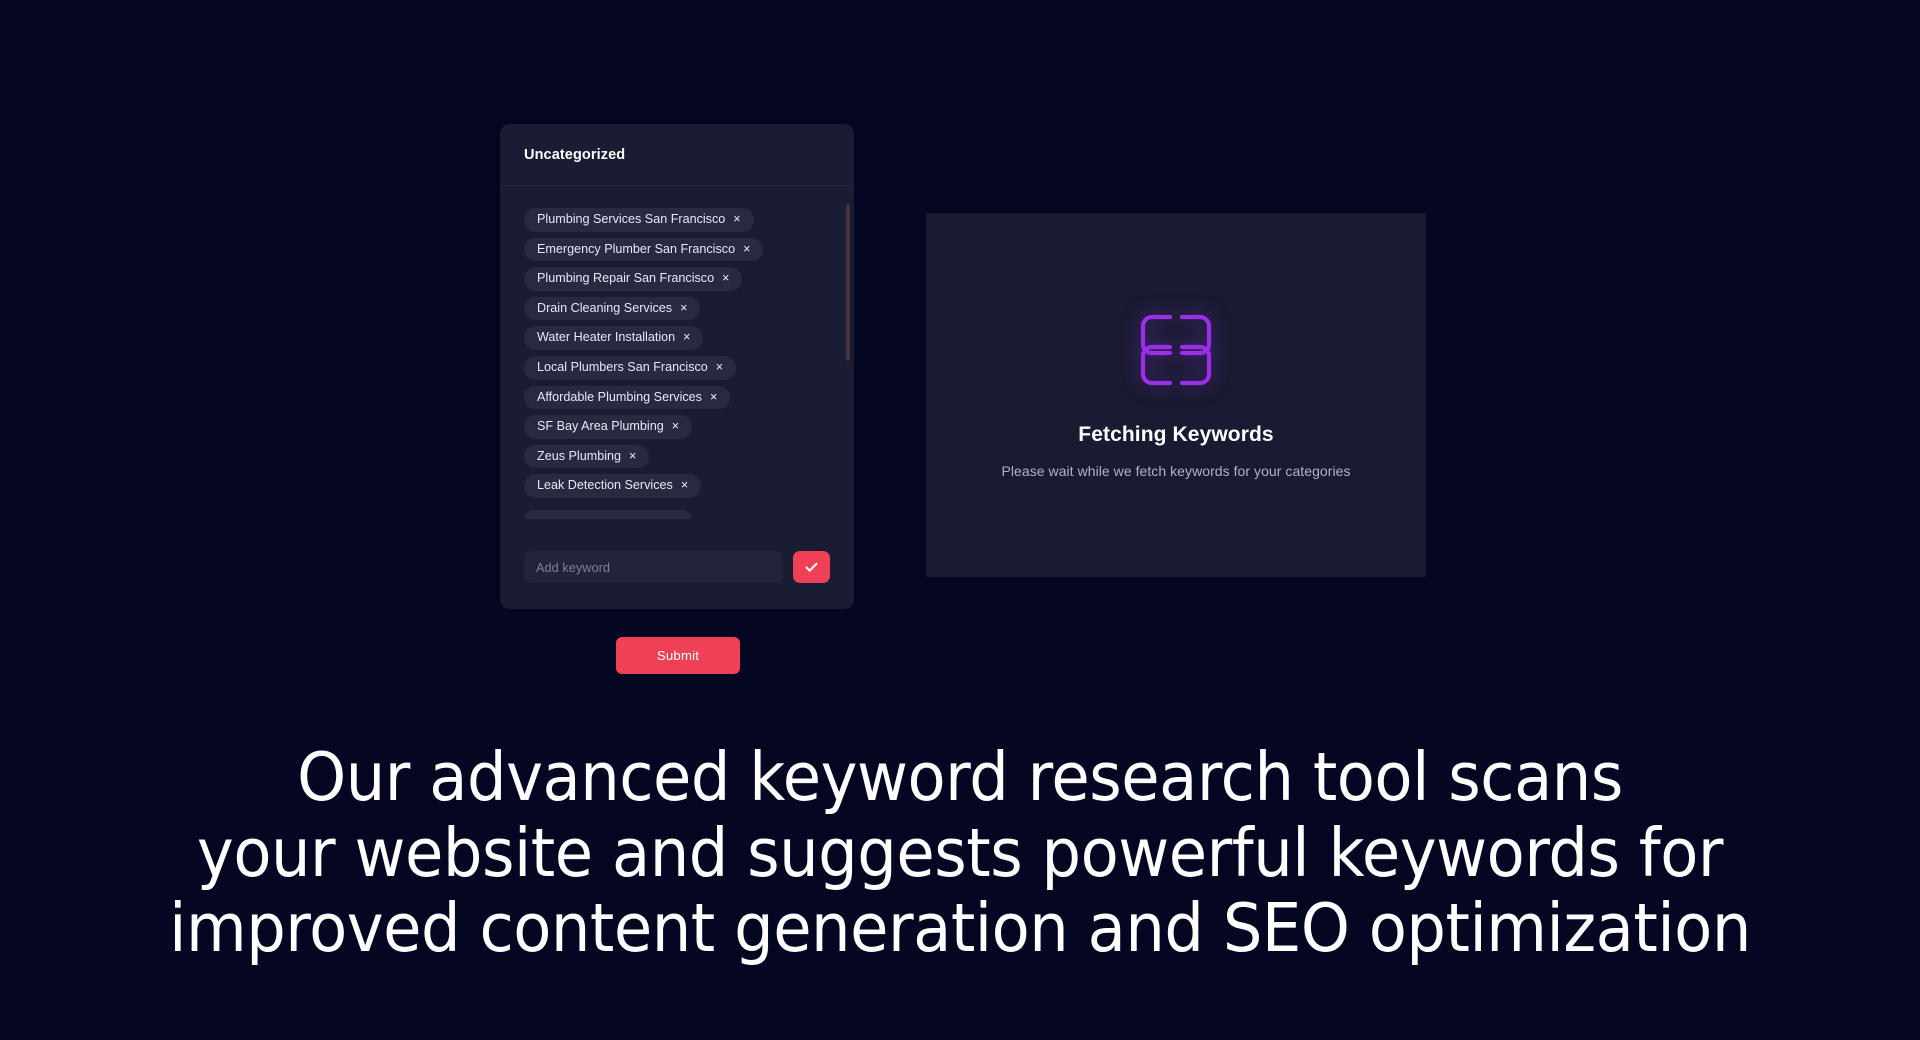 Image resolution: width=1920 pixels, height=1040 pixels. Describe the element at coordinates (678, 655) in the screenshot. I see `submit-button: Submit` at that location.